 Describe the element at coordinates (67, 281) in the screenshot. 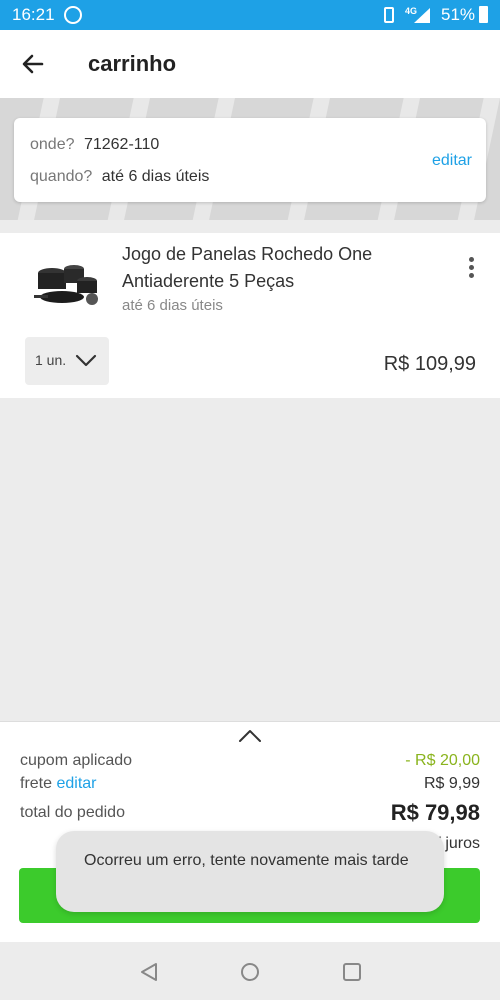

I see `product-image` at that location.